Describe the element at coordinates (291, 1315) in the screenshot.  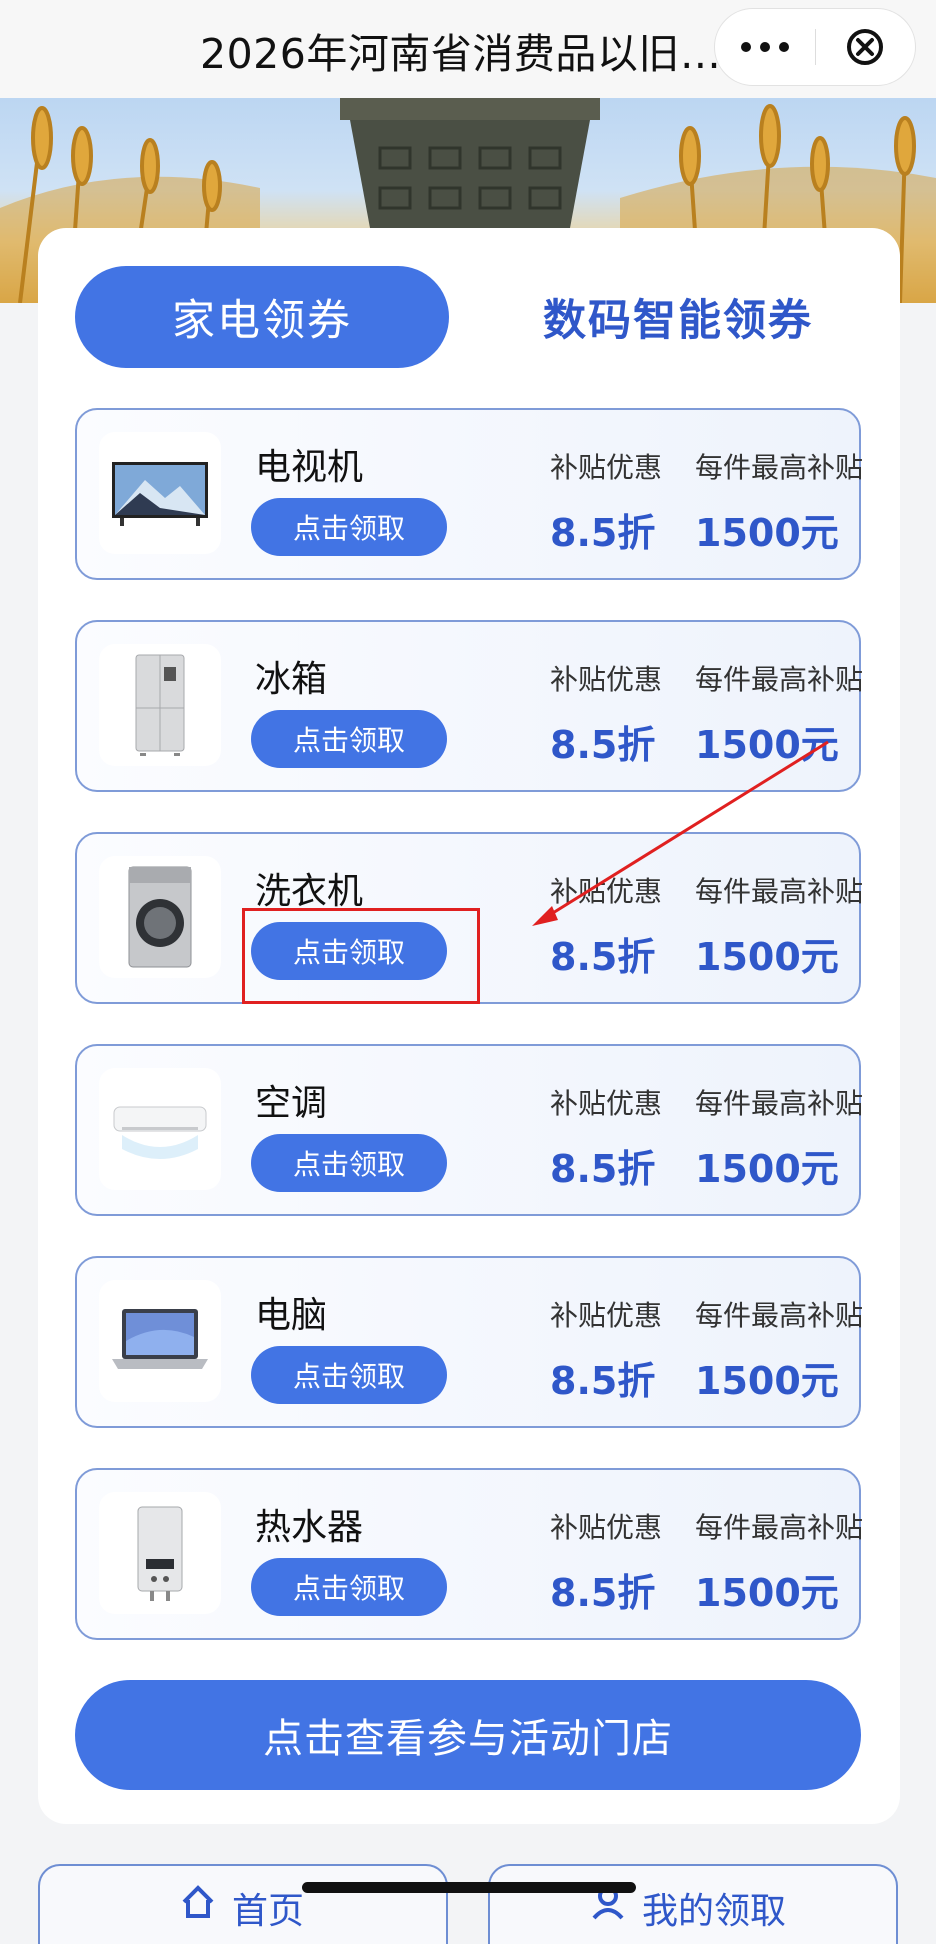
I see `product-name: 电脑` at that location.